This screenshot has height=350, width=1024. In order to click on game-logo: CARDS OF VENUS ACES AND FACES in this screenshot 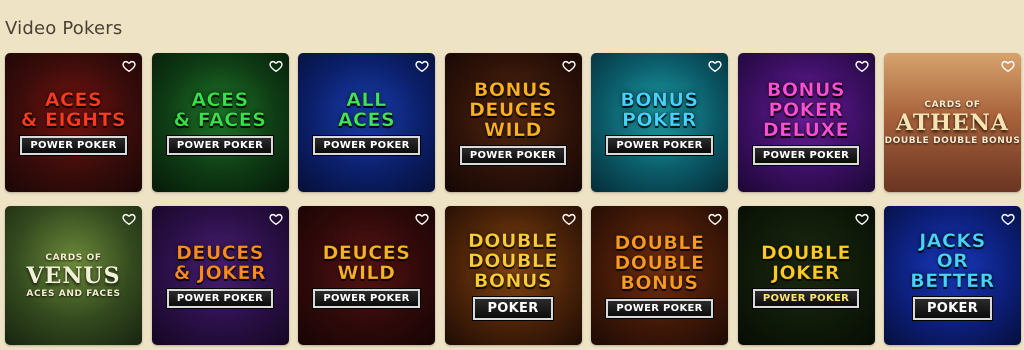, I will do `click(73, 275)`.